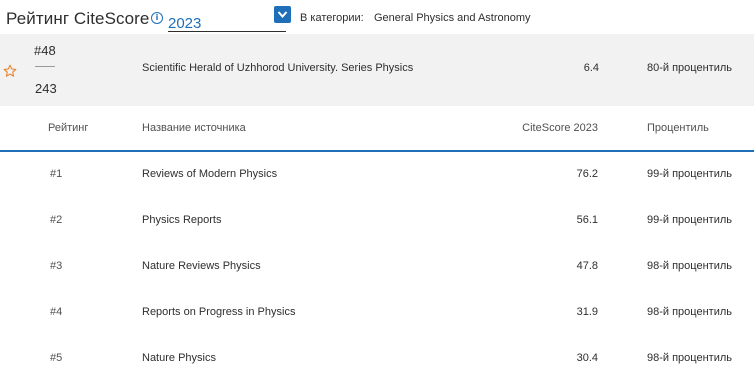  What do you see at coordinates (377, 357) in the screenshot?
I see `table-row: #5 Nature Physics 30.4 98-й процентиль` at bounding box center [377, 357].